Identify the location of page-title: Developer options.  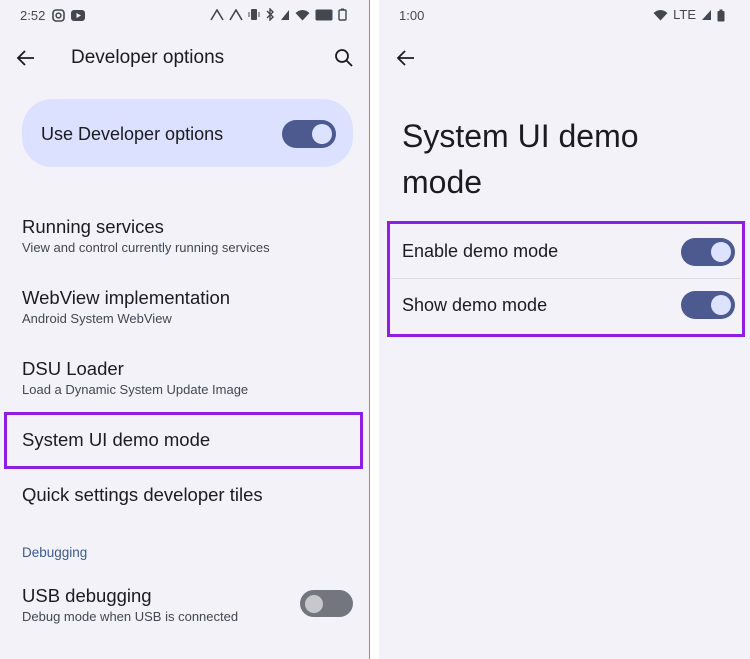
(148, 57).